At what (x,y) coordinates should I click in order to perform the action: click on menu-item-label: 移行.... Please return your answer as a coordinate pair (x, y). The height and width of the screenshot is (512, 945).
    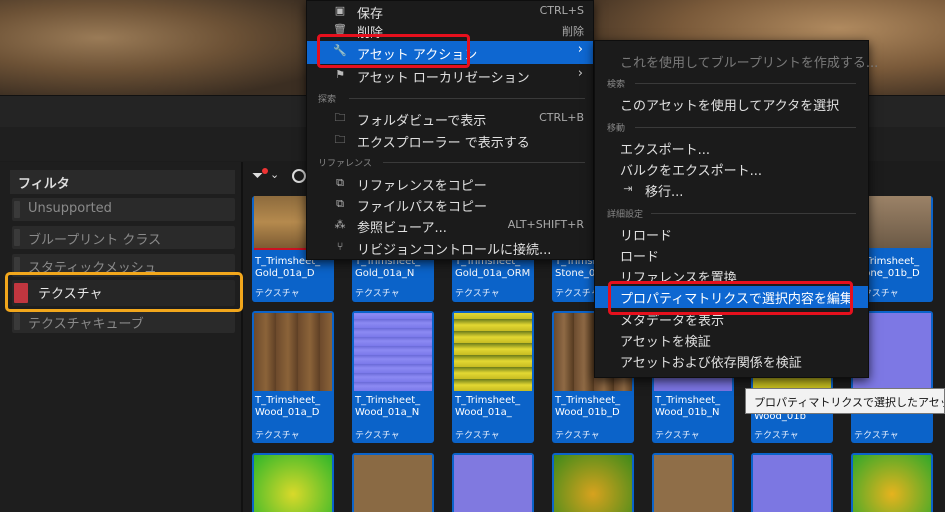
    Looking at the image, I should click on (664, 192).